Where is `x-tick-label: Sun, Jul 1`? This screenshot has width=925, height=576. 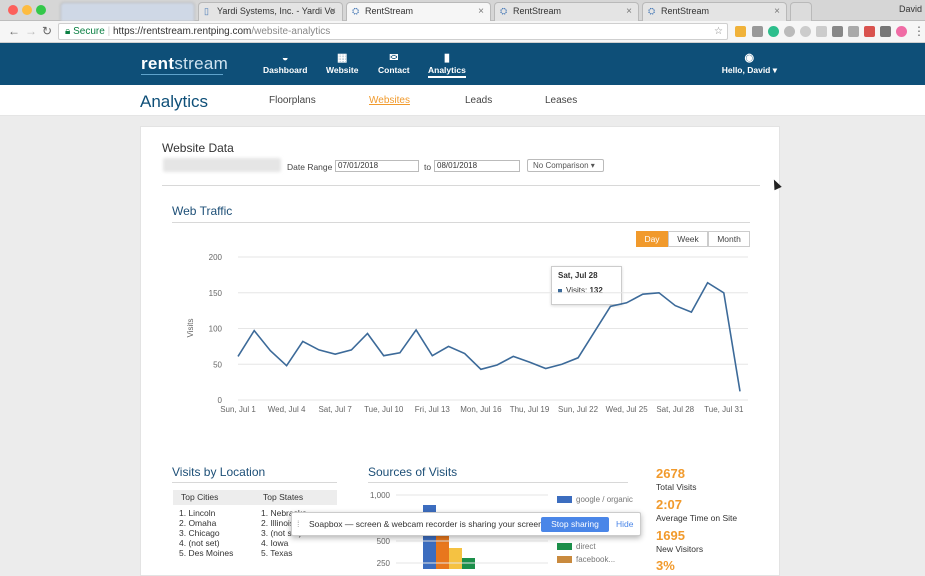
x-tick-label: Sun, Jul 1 is located at coordinates (238, 409).